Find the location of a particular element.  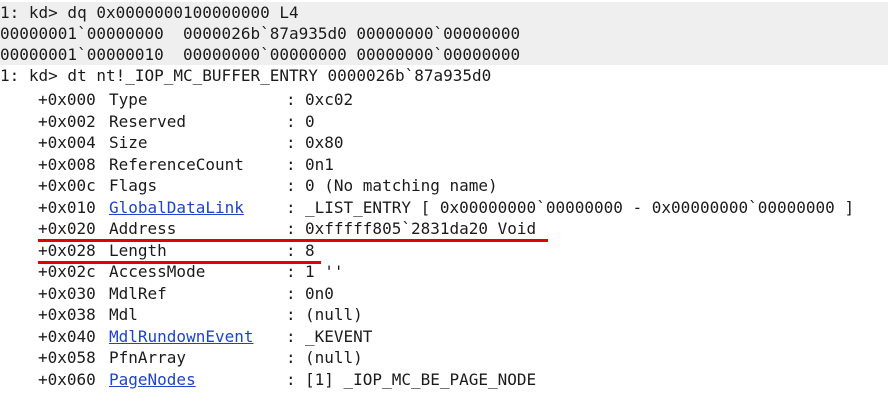

field-name: Mdl is located at coordinates (123, 314).